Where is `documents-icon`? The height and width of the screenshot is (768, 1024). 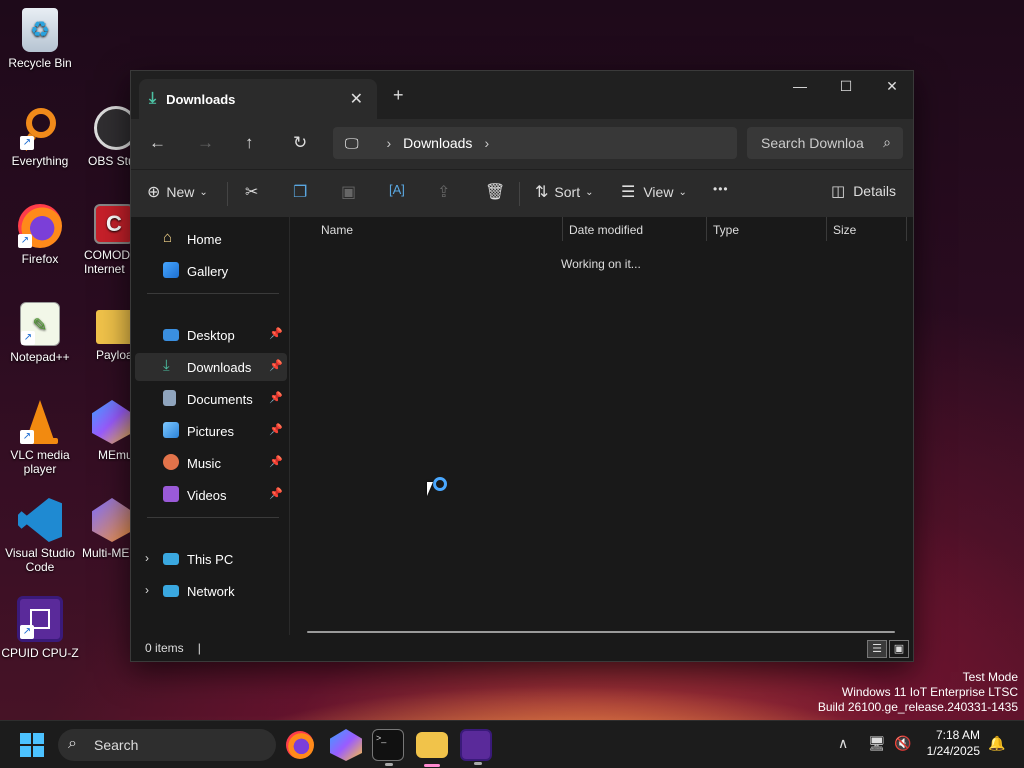
documents-icon is located at coordinates (169, 398).